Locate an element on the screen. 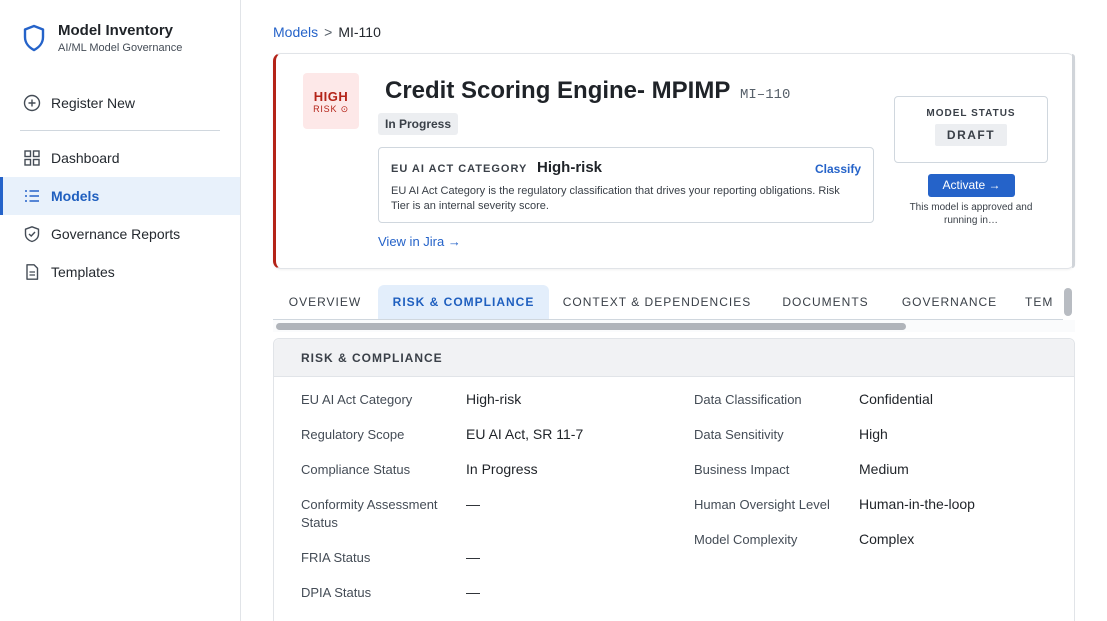  progress-status-pill: In Progress is located at coordinates (418, 124).